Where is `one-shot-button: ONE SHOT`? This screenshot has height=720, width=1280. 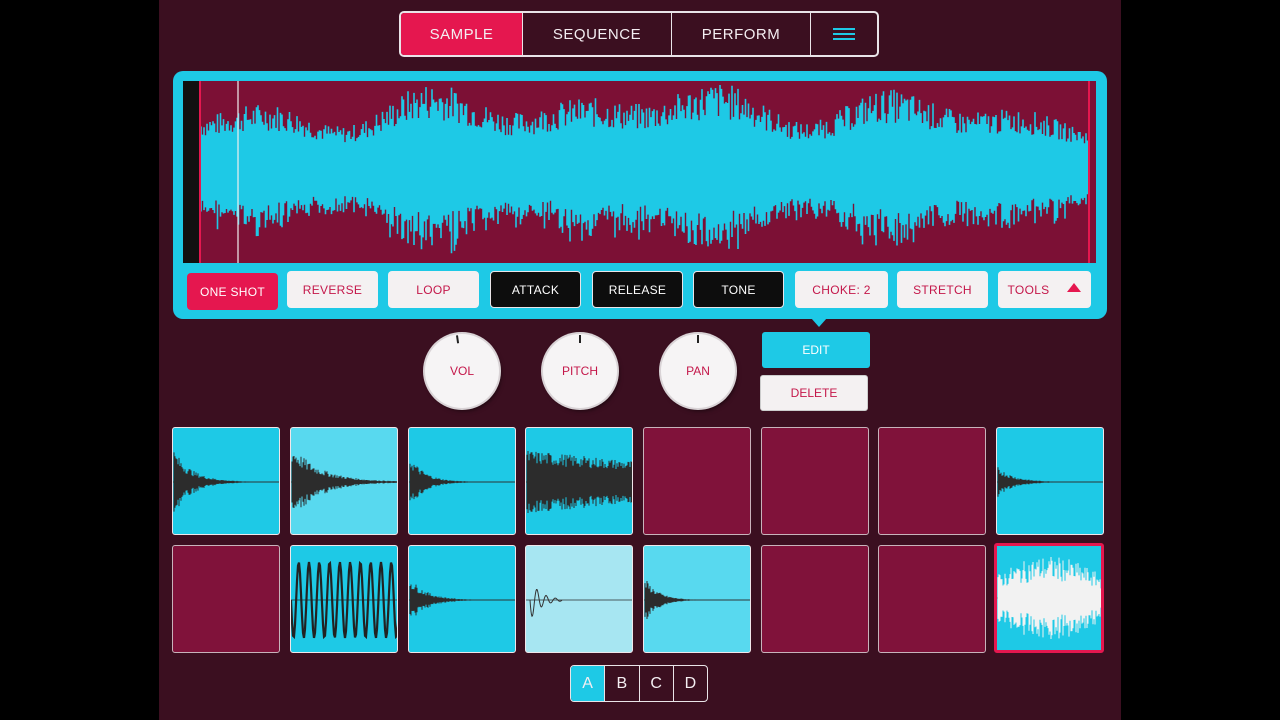
one-shot-button: ONE SHOT is located at coordinates (232, 291).